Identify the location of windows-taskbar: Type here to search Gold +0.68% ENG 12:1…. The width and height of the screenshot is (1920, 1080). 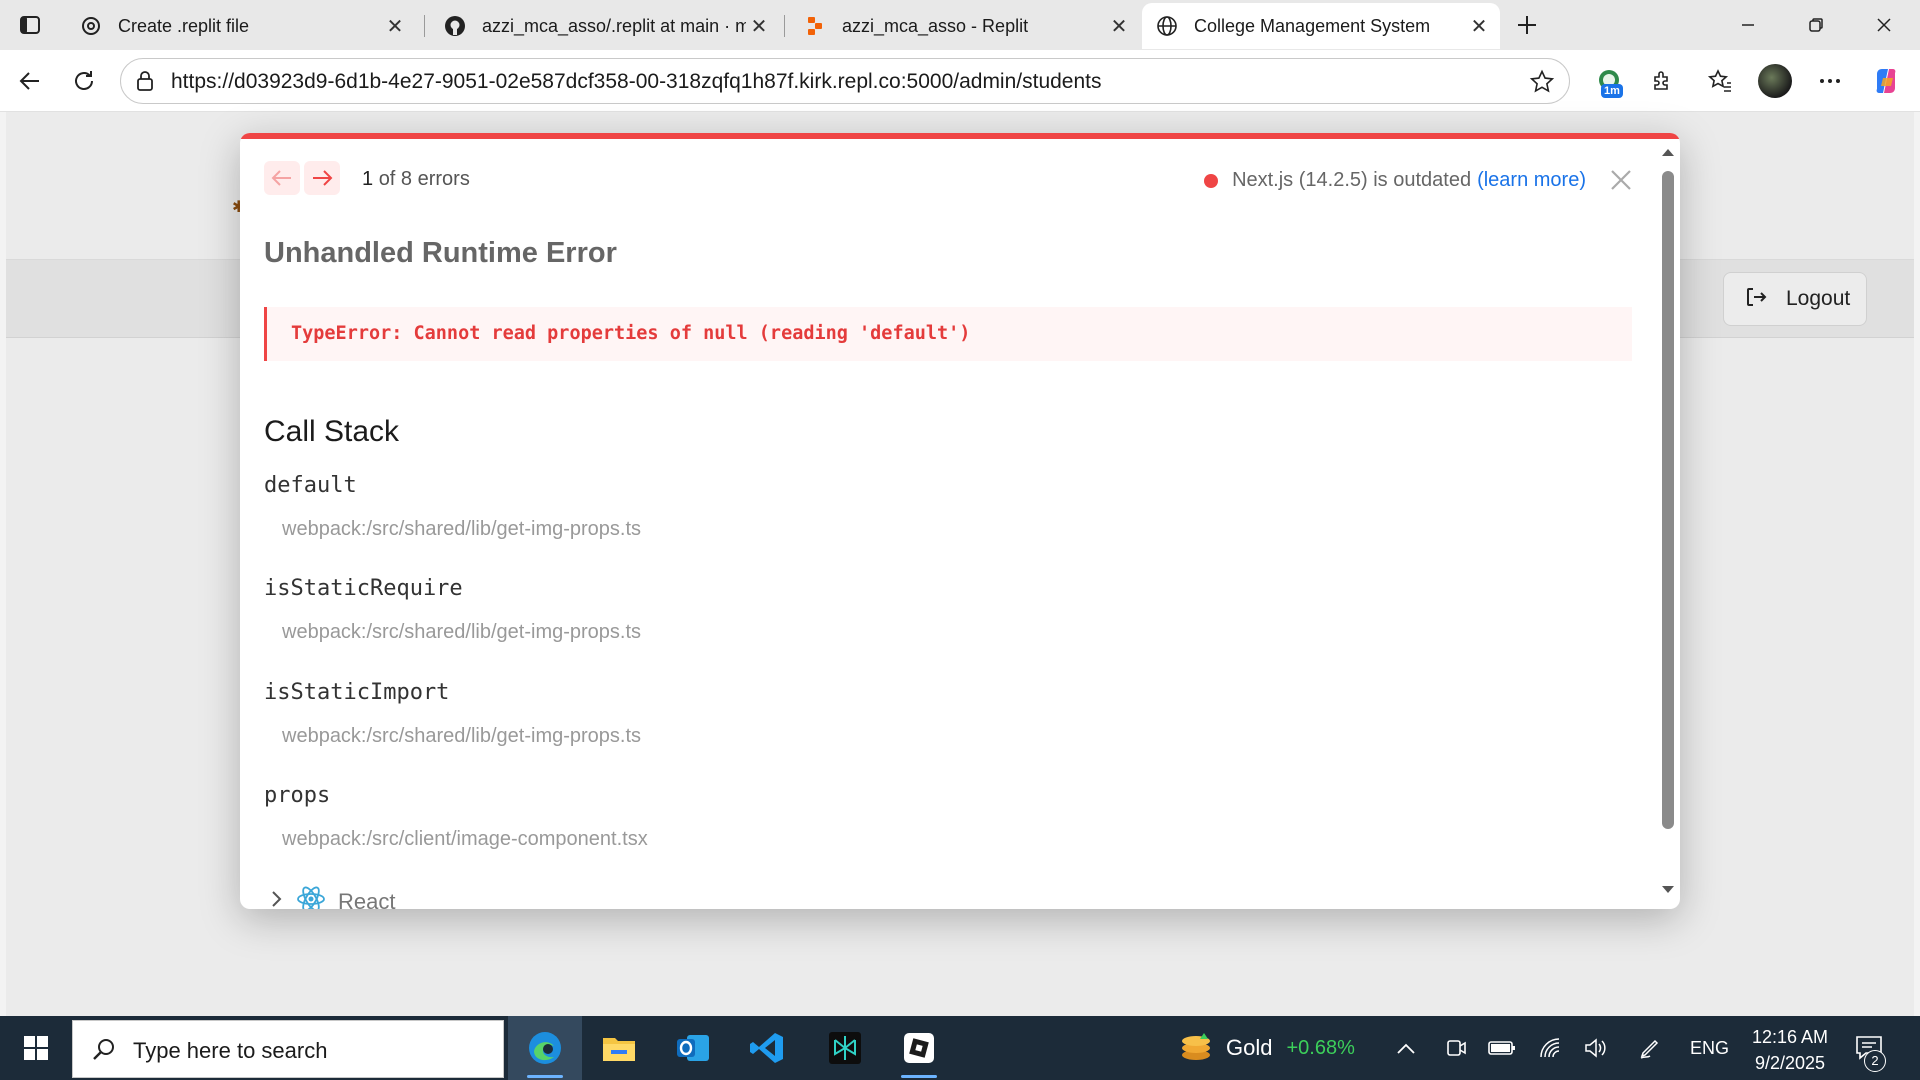
(960, 1048).